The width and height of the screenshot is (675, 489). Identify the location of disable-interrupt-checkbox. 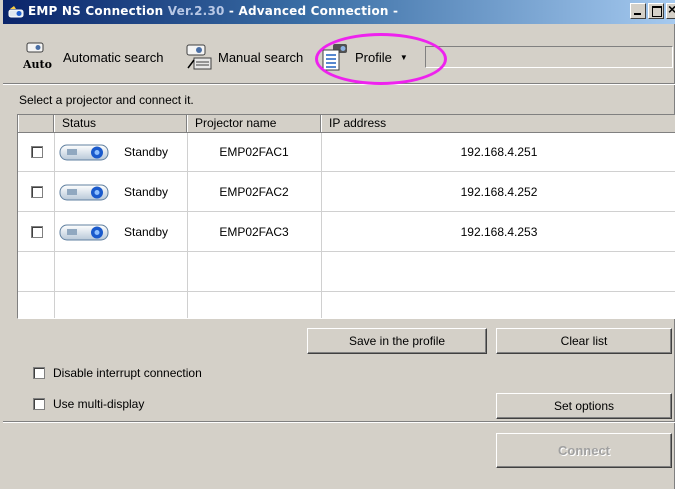
(39, 373).